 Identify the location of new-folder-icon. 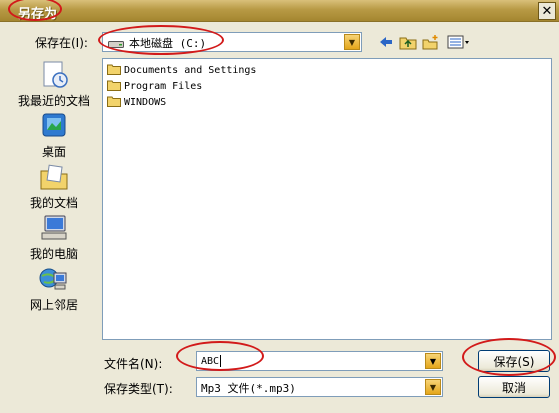
(431, 43).